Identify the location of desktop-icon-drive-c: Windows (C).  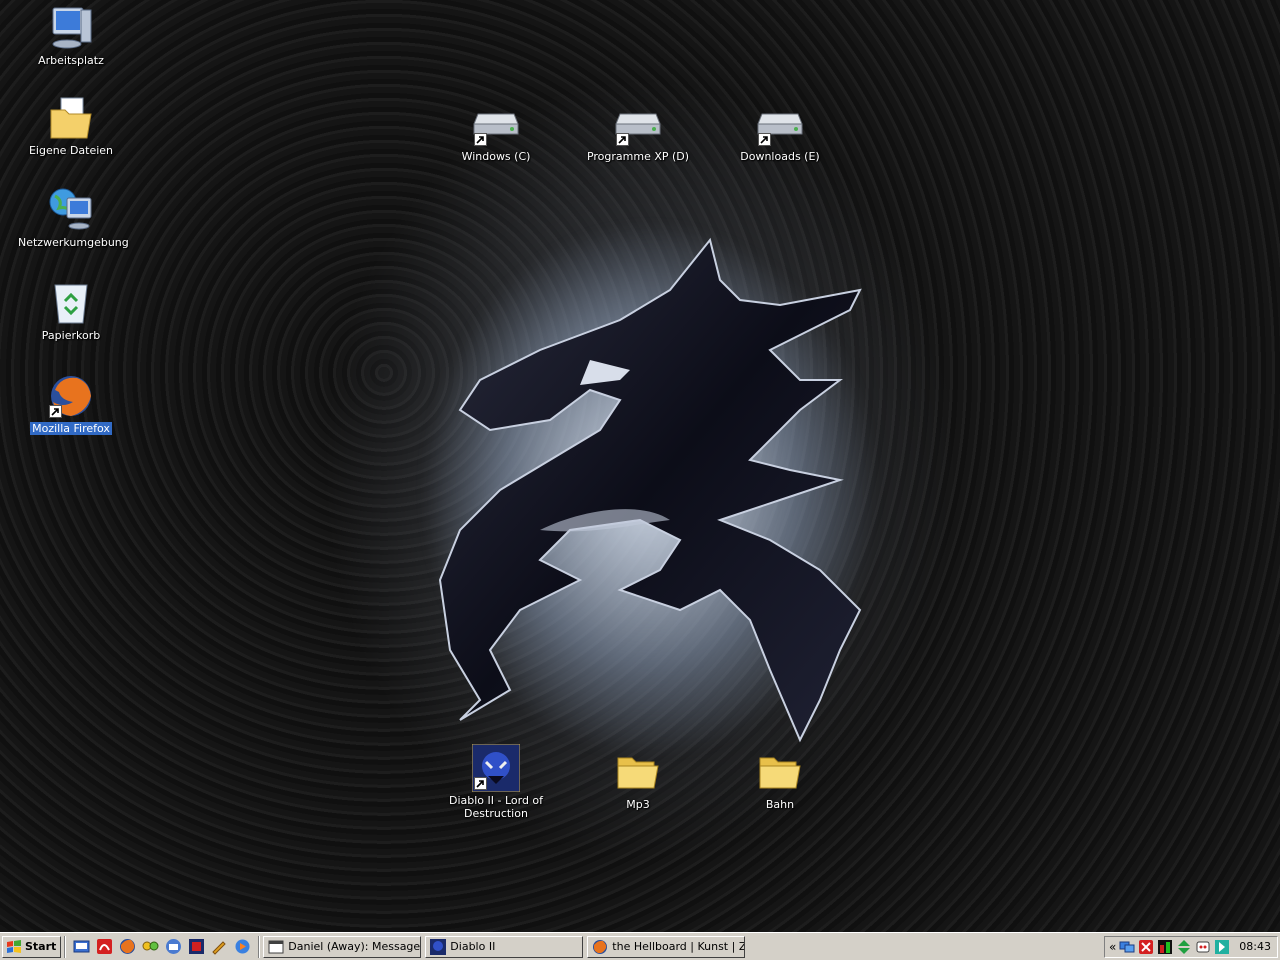
(496, 131).